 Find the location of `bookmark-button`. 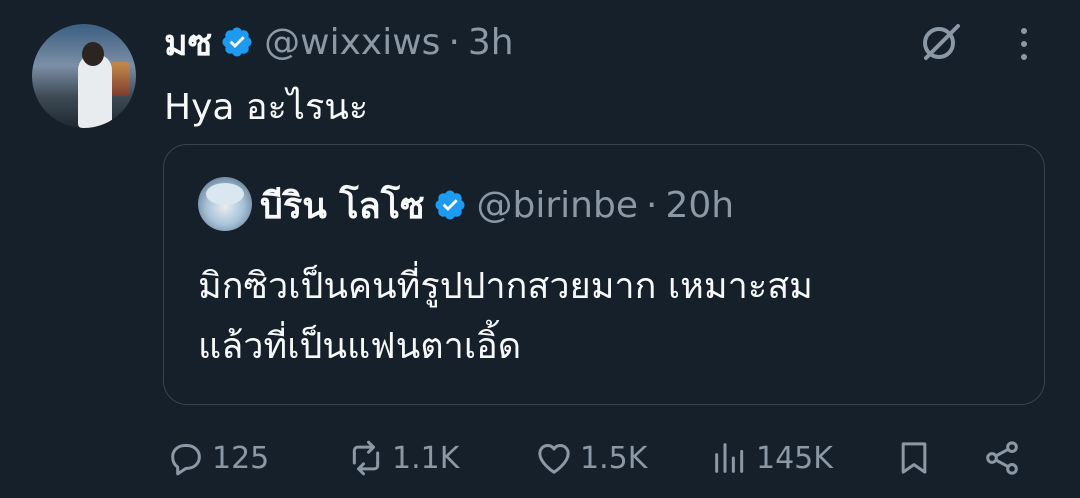

bookmark-button is located at coordinates (914, 458).